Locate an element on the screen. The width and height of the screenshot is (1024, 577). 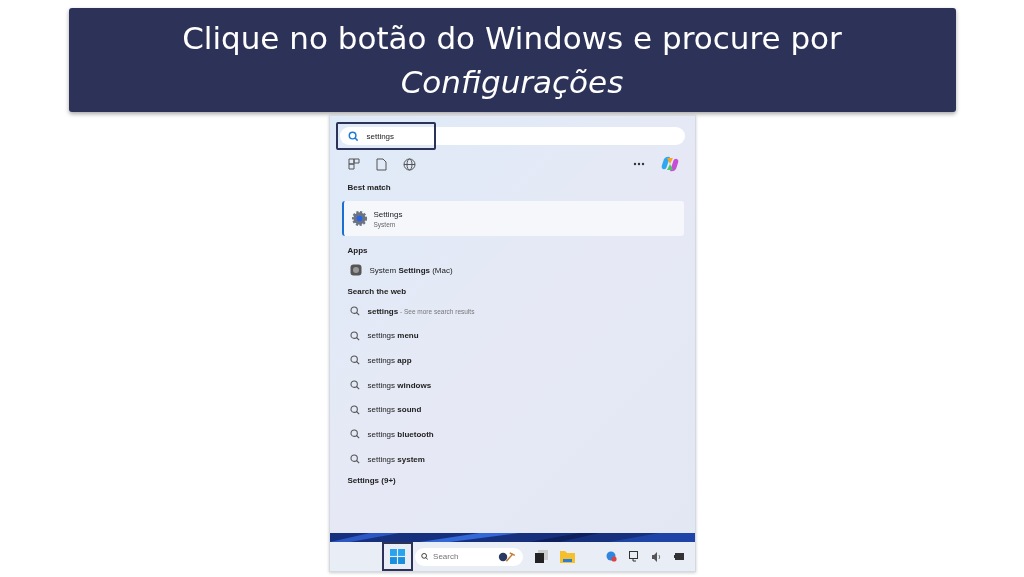
web-result: settings sound is located at coordinates (522, 410).